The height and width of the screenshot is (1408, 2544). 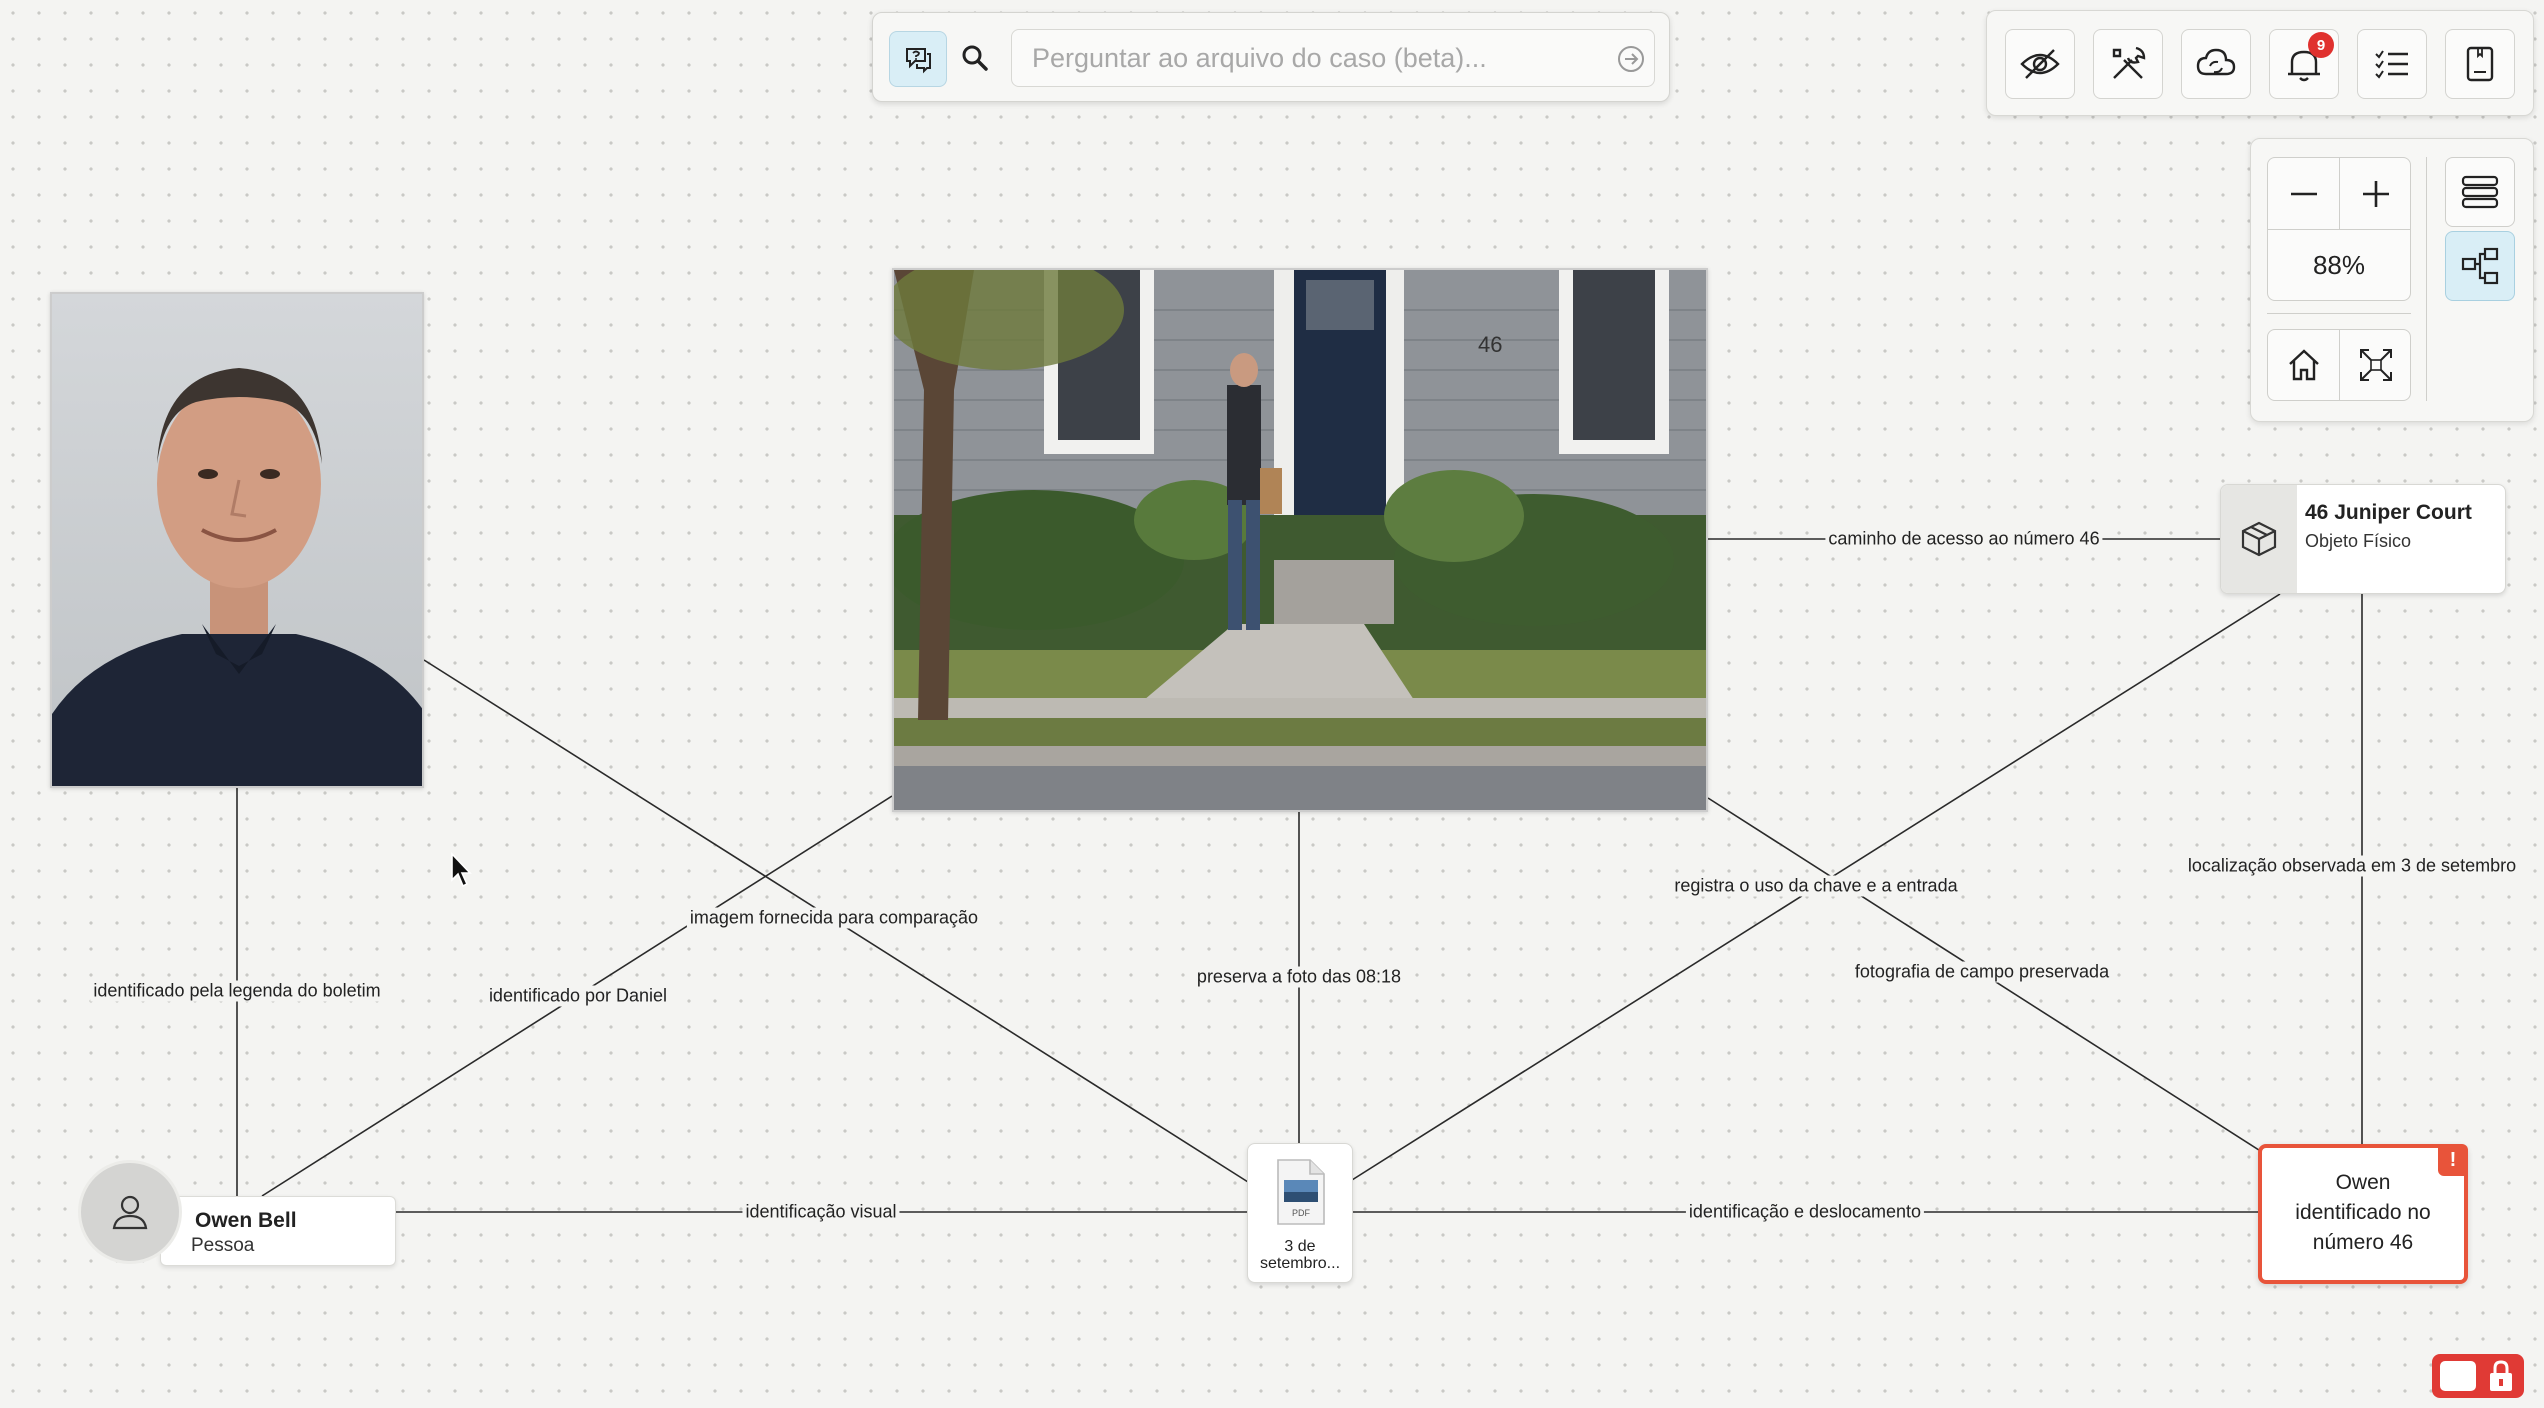 What do you see at coordinates (2321, 45) in the screenshot?
I see `notification-count-badge: 9` at bounding box center [2321, 45].